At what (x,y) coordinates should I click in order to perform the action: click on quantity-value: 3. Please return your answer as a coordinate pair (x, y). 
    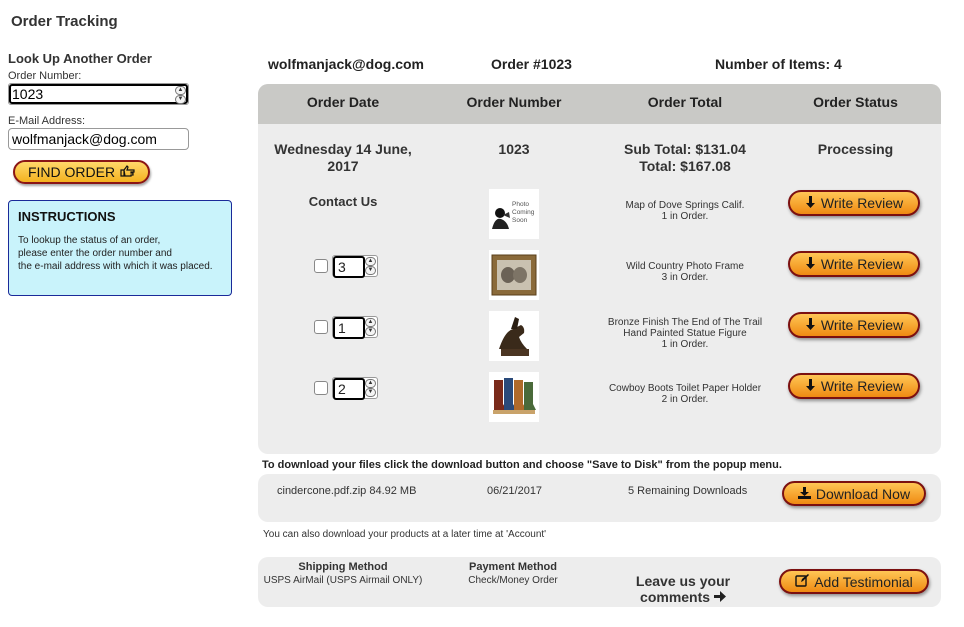
    Looking at the image, I should click on (349, 267).